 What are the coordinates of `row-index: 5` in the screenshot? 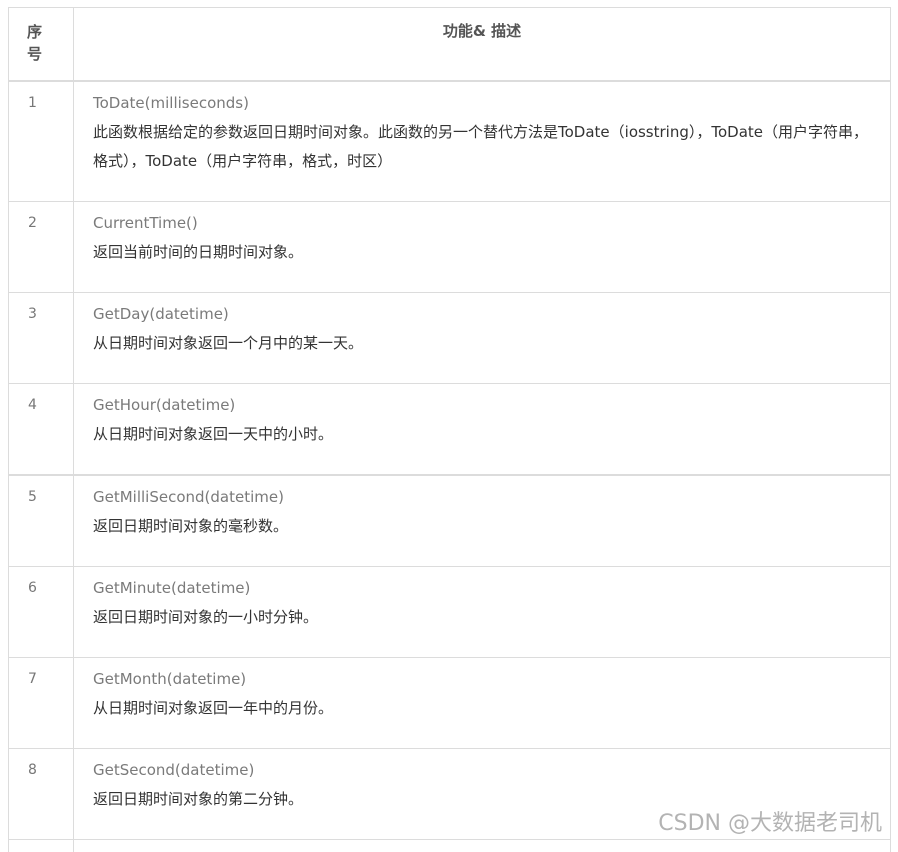 It's located at (32, 497).